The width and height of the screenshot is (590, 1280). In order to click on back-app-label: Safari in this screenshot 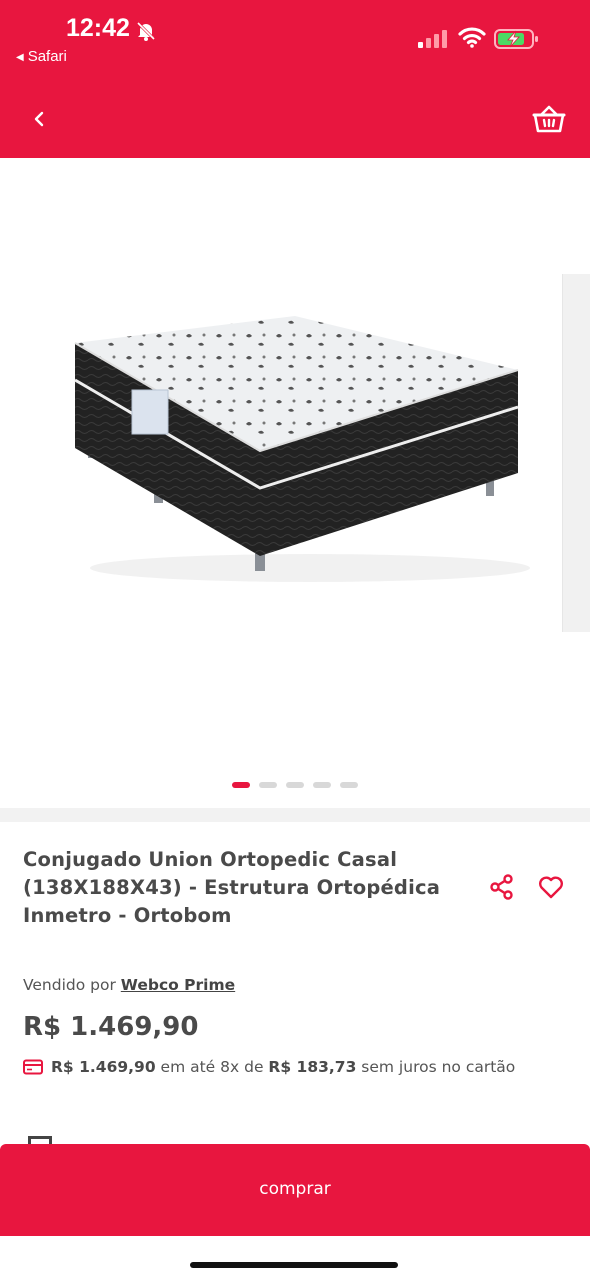, I will do `click(47, 56)`.